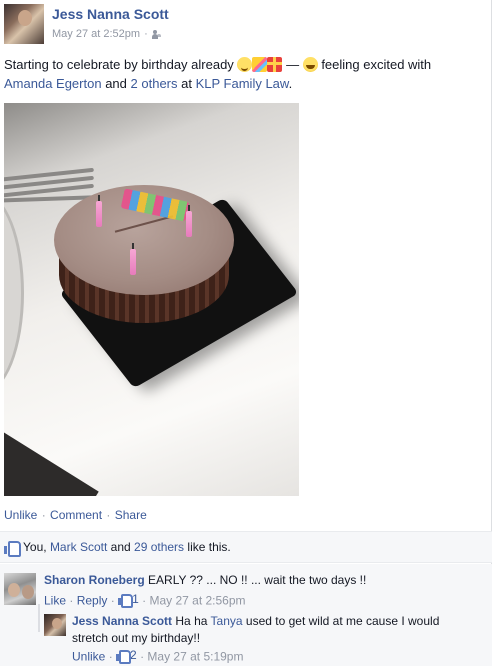  I want to click on post-actions: Unlike · Comment · Share, so click(75, 515).